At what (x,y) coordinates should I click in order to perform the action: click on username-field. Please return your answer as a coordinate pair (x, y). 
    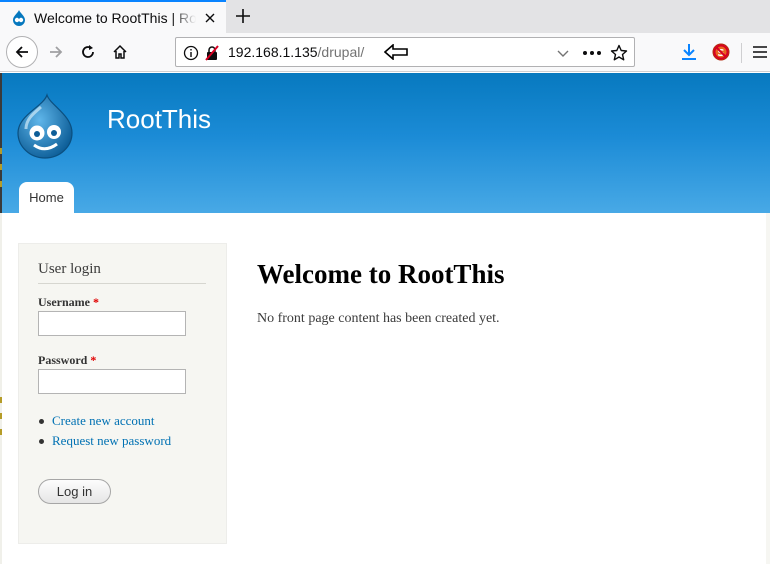
    Looking at the image, I should click on (112, 323).